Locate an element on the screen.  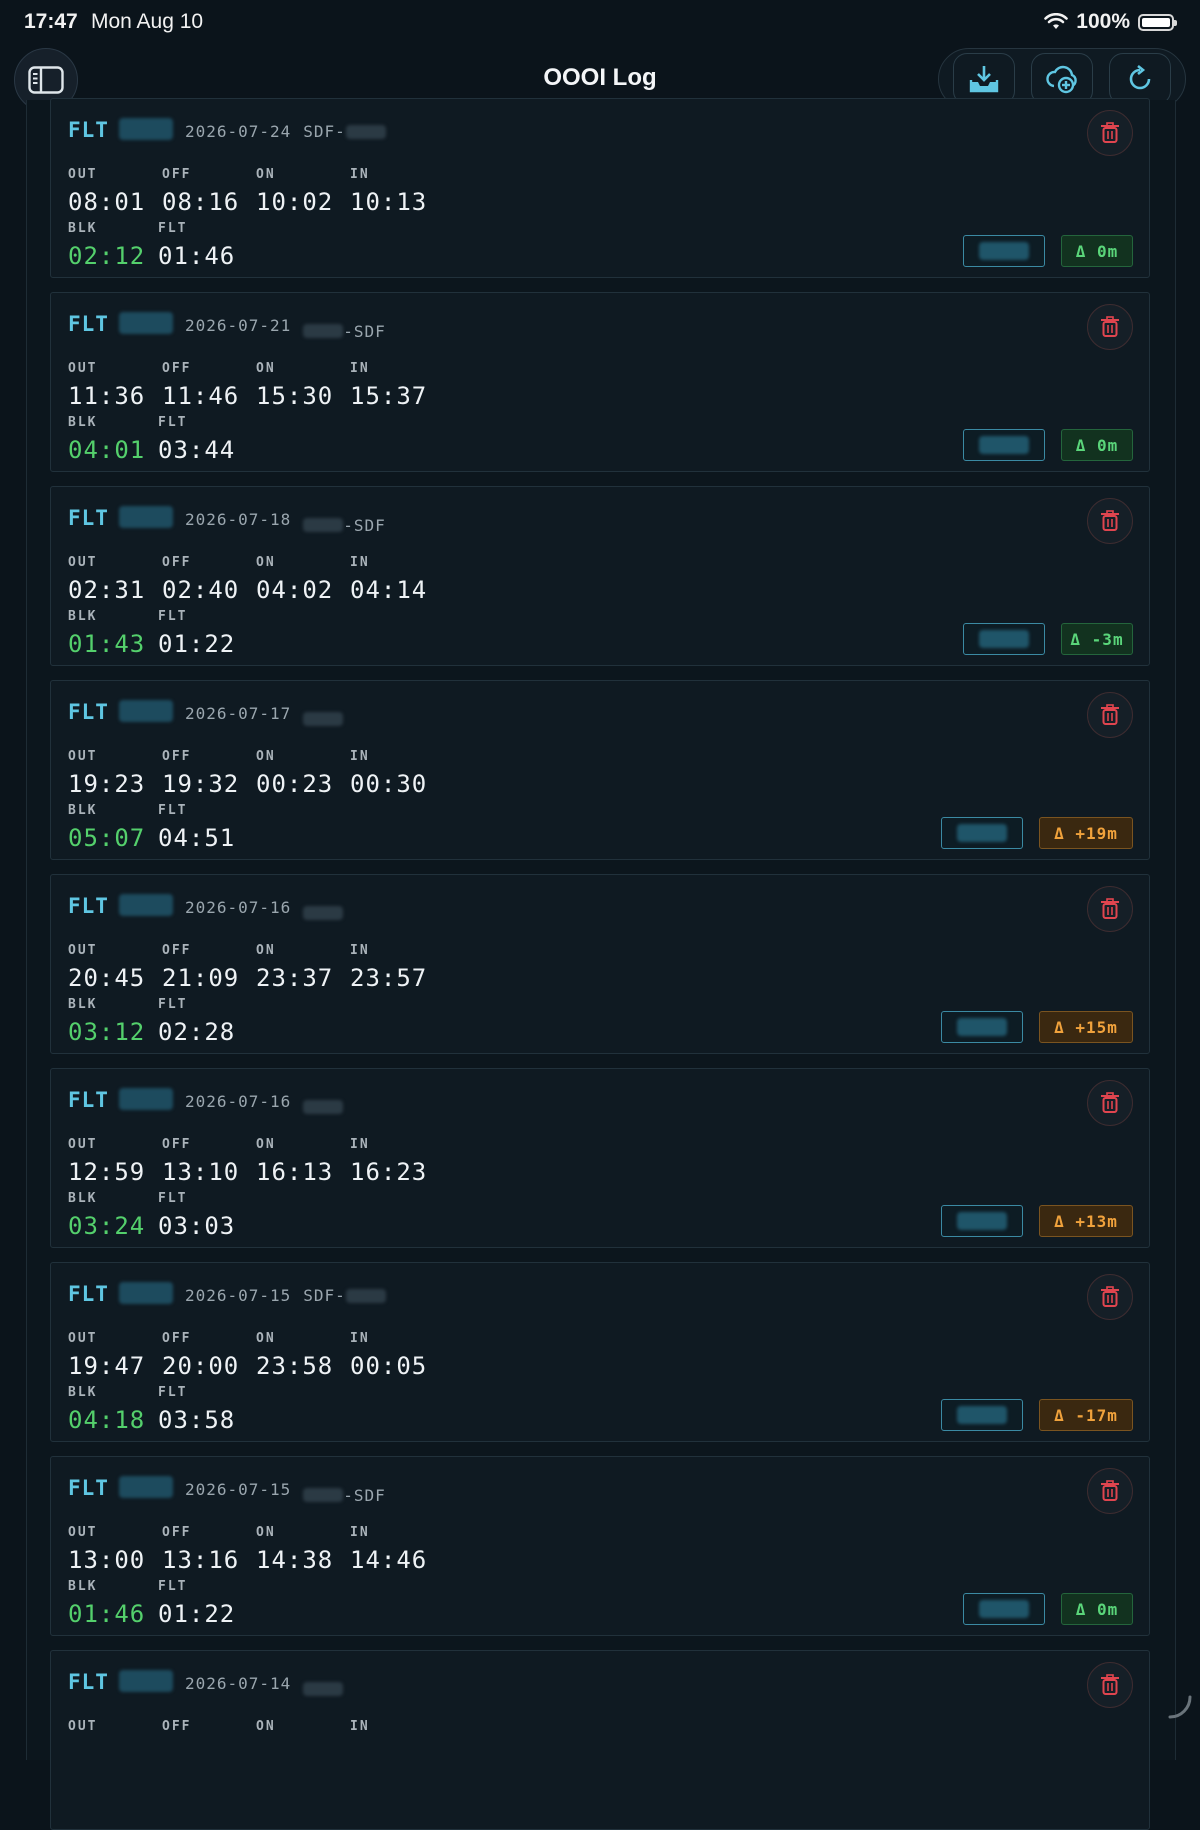
flight-time: FLT 01:46 is located at coordinates (196, 245).